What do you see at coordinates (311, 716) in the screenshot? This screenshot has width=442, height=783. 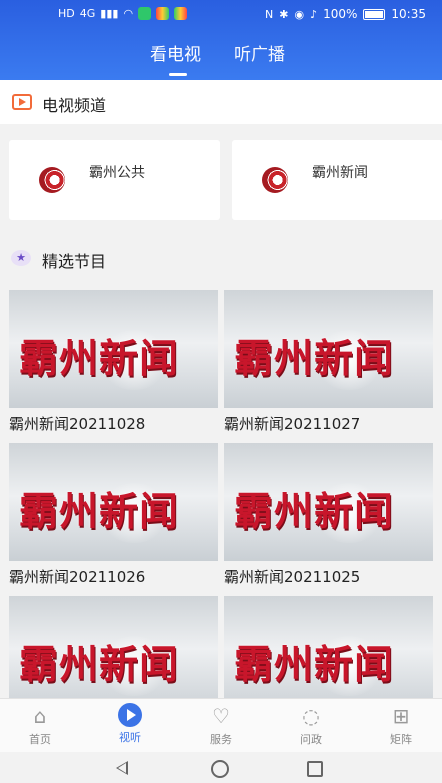 I see `chat-icon: ◌` at bounding box center [311, 716].